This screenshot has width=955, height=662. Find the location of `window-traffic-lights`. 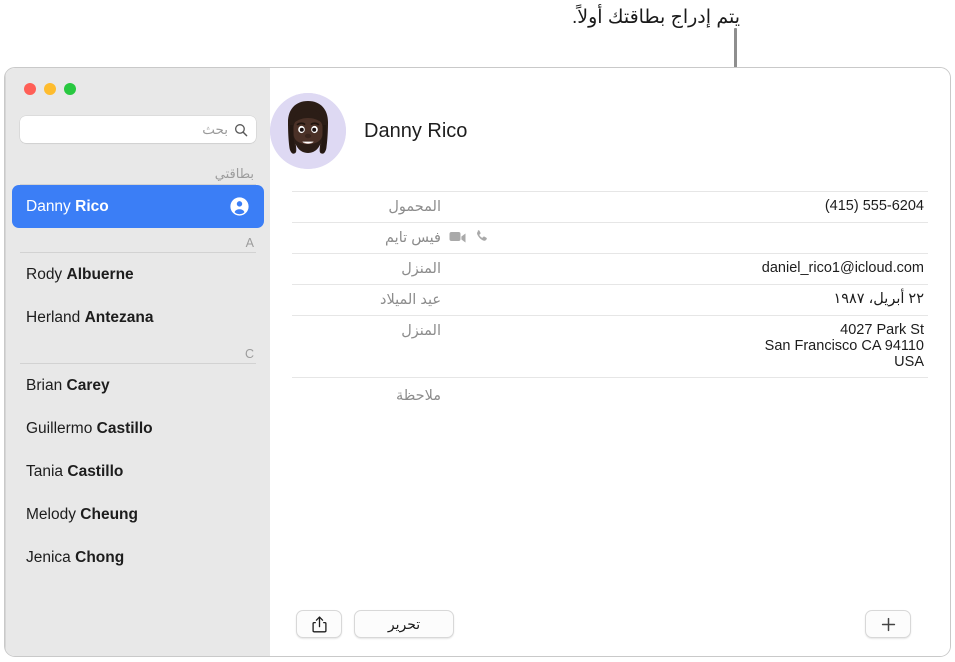

window-traffic-lights is located at coordinates (50, 89).